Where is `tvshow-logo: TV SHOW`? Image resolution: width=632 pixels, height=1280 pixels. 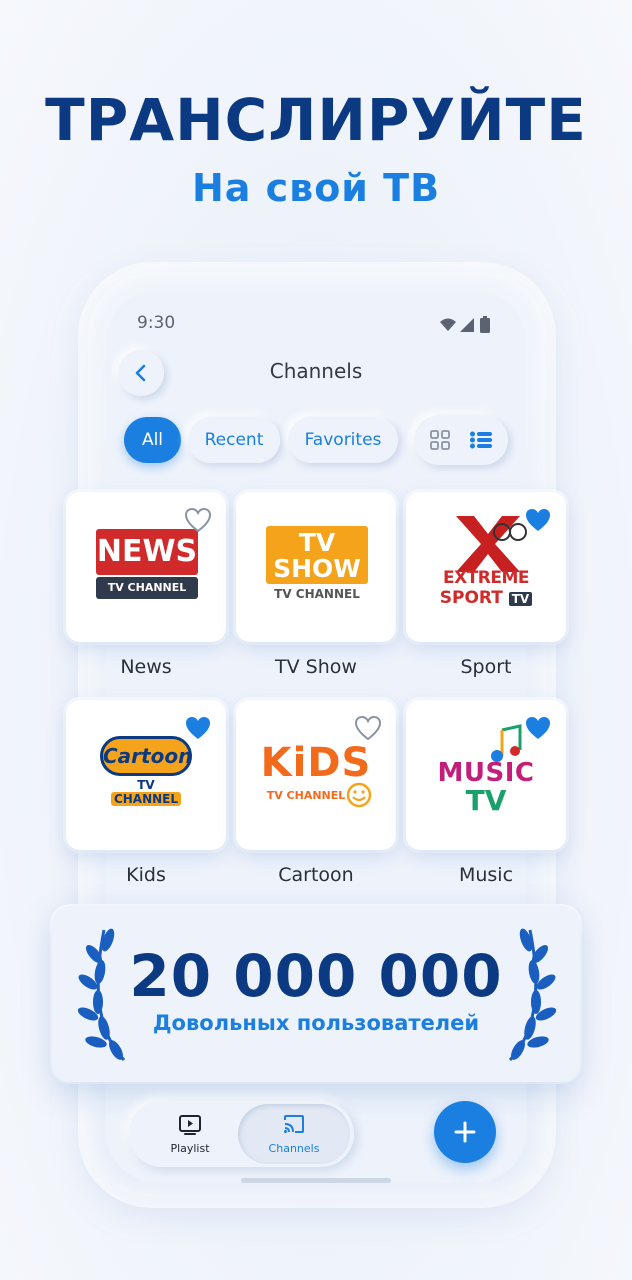
tvshow-logo: TV SHOW is located at coordinates (317, 555).